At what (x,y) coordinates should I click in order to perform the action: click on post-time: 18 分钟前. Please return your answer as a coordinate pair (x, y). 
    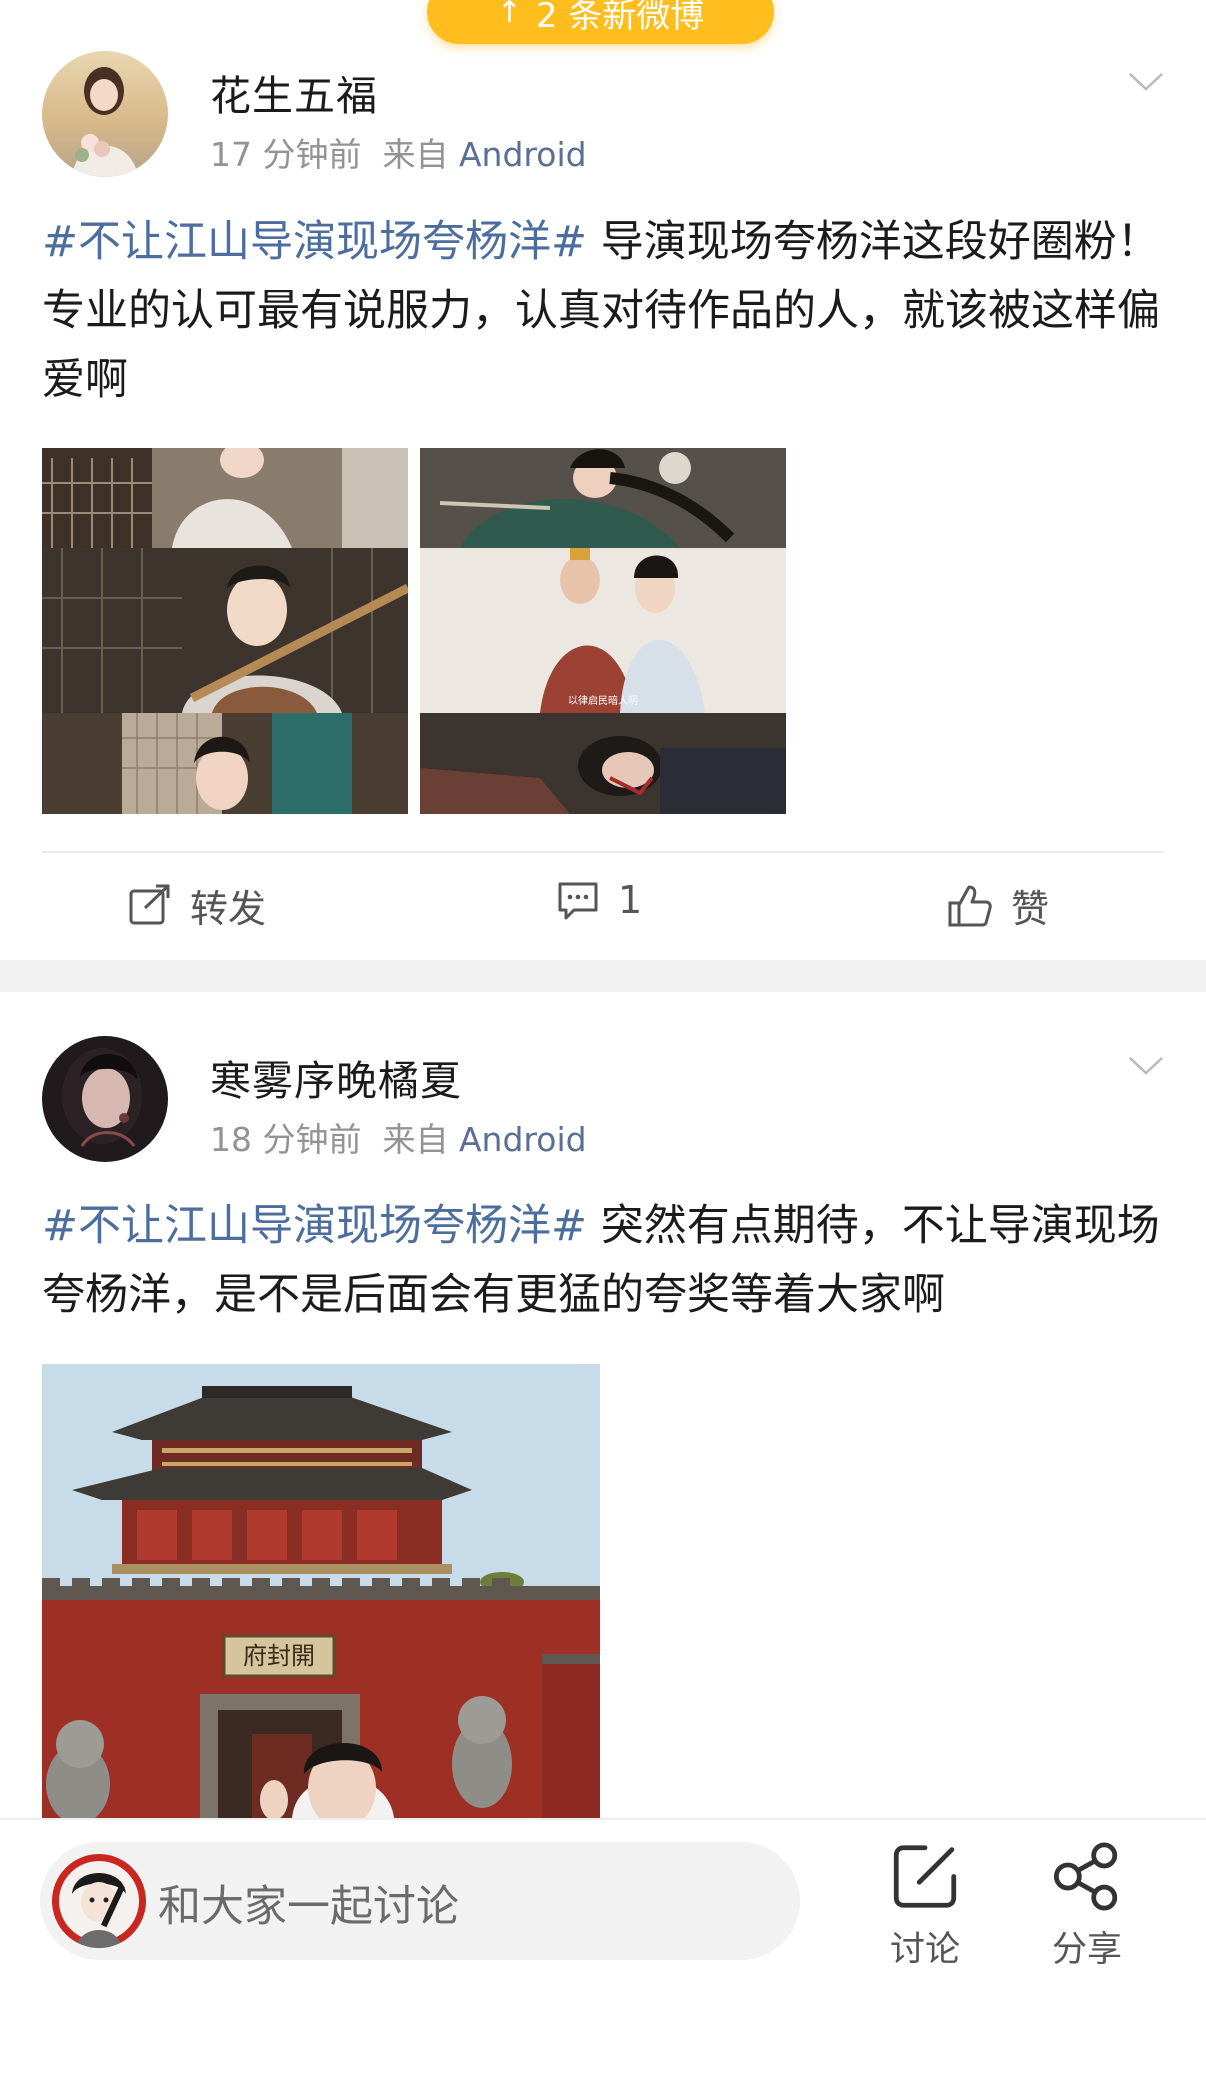
    Looking at the image, I should click on (286, 1139).